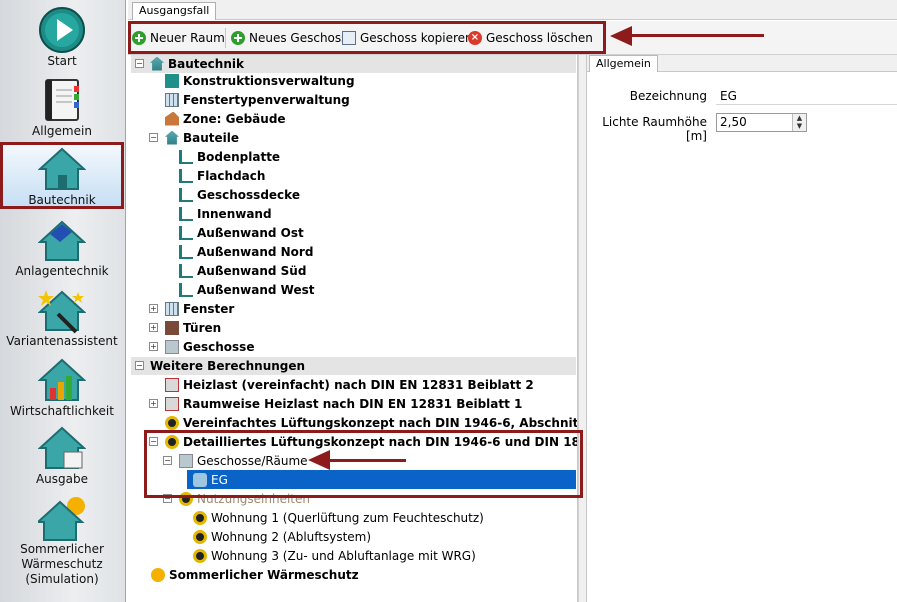 This screenshot has width=897, height=602. I want to click on tree-item-tueren: Türen, so click(193, 327).